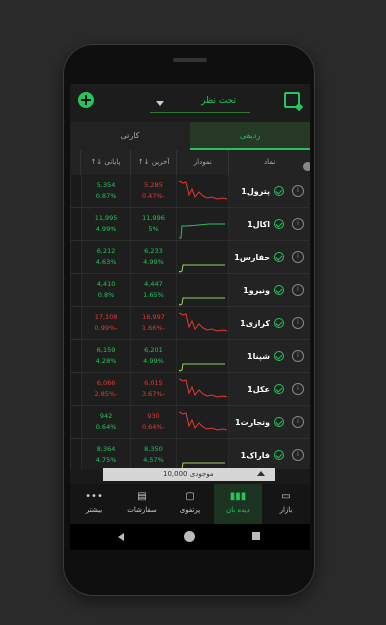  I want to click on nav-orders-label: سفارشات, so click(142, 510).